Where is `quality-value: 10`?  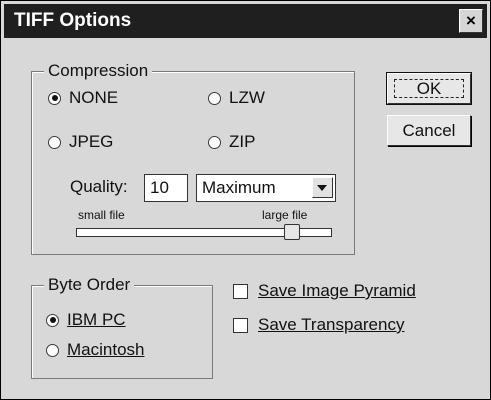 quality-value: 10 is located at coordinates (159, 187).